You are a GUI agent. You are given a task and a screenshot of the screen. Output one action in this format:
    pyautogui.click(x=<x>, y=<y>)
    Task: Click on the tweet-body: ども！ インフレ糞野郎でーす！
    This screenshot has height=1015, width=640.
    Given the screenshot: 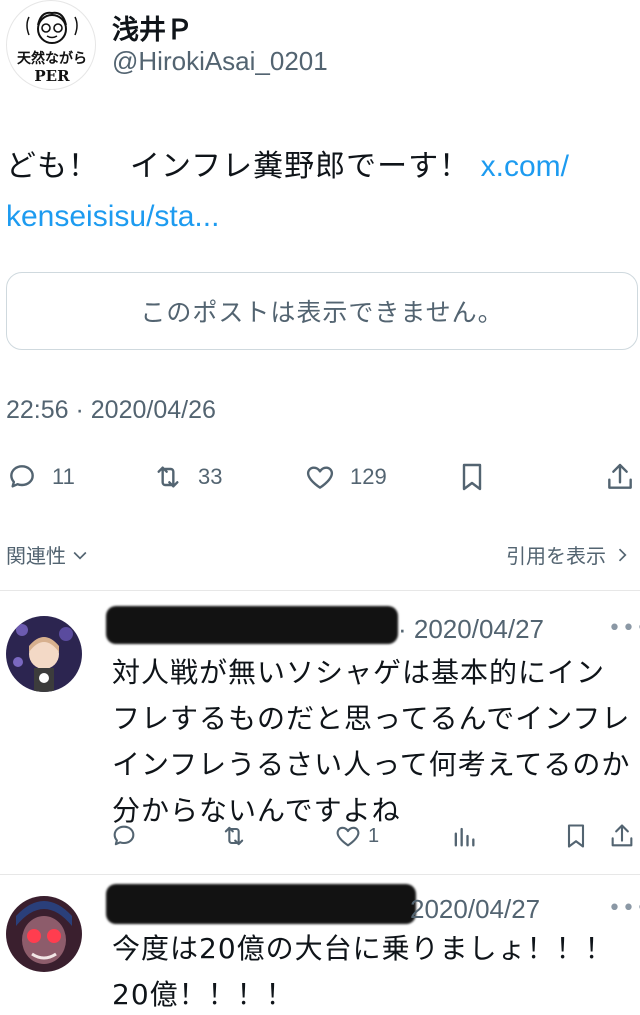 What is the action you would take?
    pyautogui.click(x=238, y=166)
    